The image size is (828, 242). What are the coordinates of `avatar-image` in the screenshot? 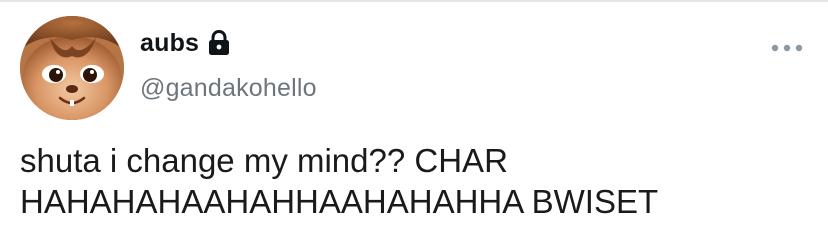 It's located at (72, 68).